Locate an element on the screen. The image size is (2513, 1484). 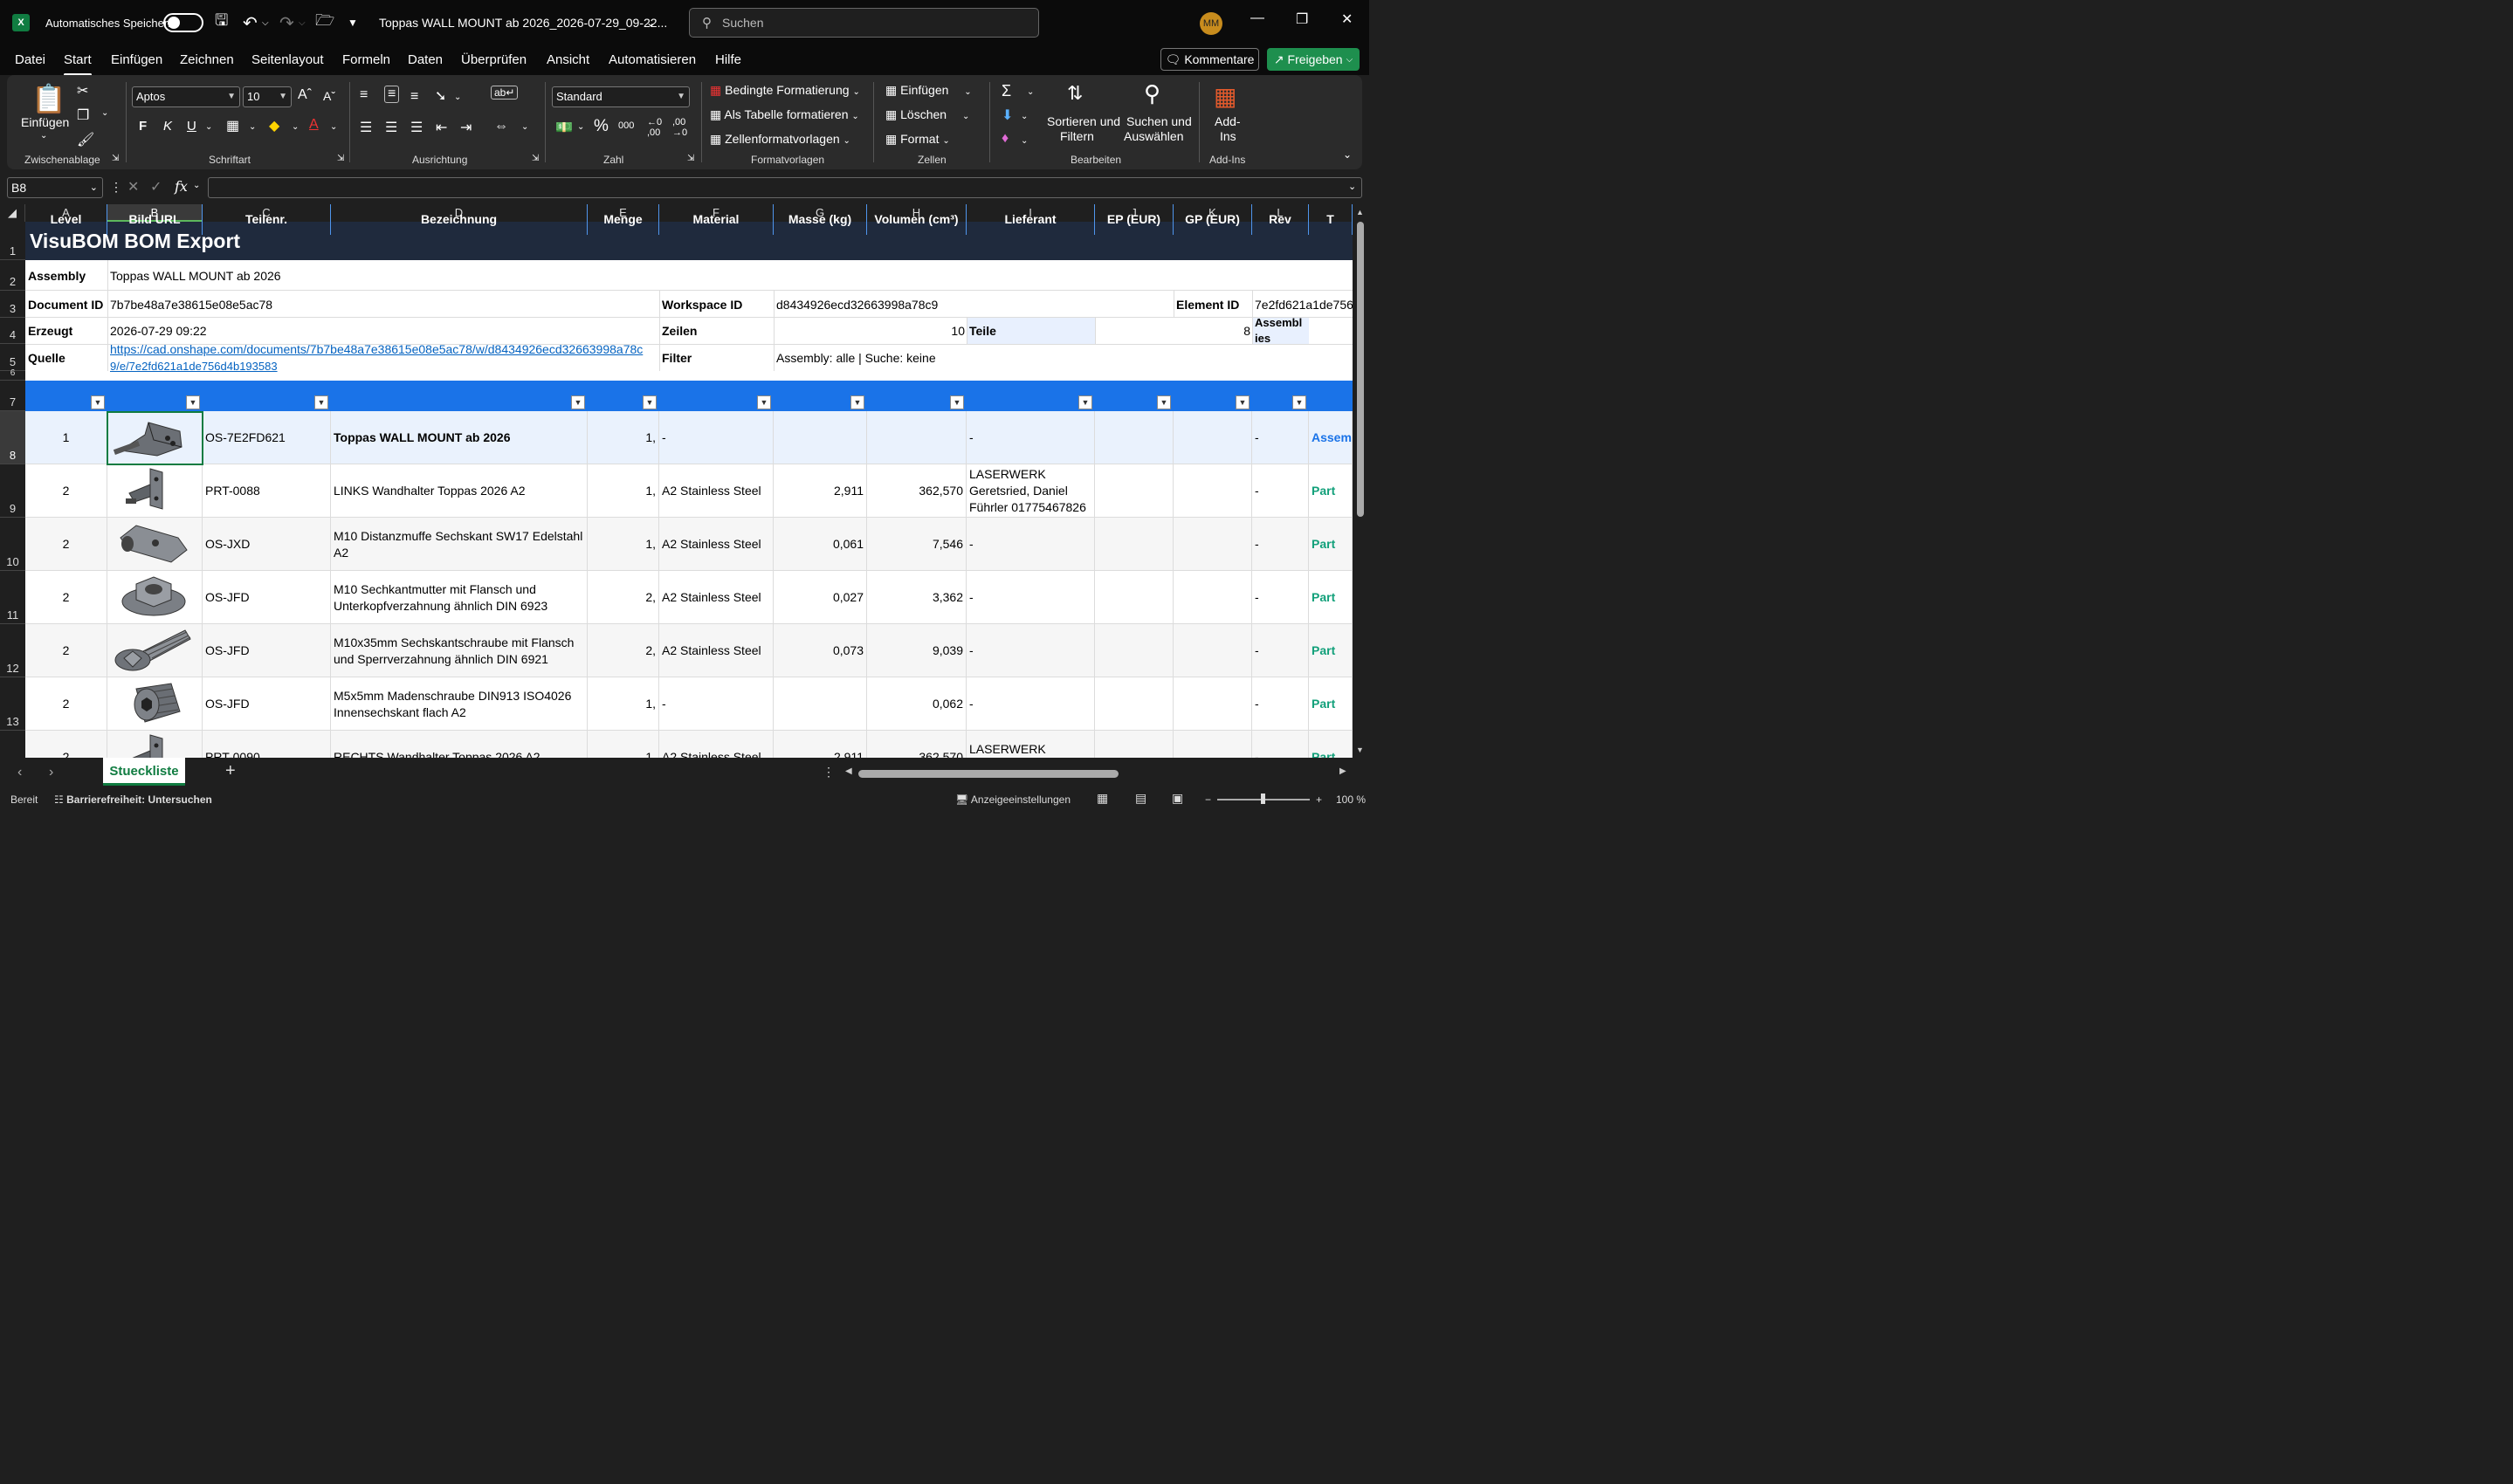
created-value: 2026-07-29 09:22 is located at coordinates (158, 331).